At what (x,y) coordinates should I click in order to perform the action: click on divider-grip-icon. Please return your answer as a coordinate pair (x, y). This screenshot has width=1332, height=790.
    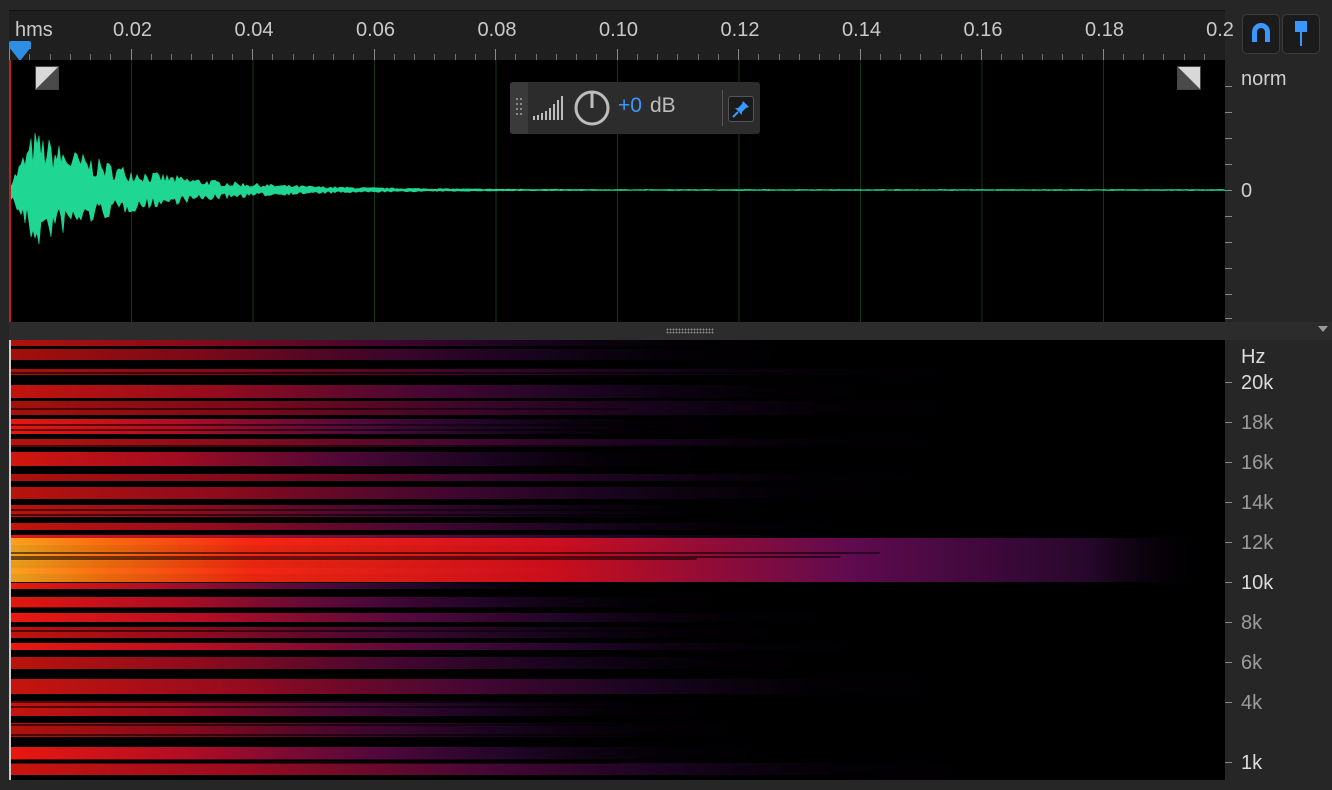
    Looking at the image, I should click on (690, 331).